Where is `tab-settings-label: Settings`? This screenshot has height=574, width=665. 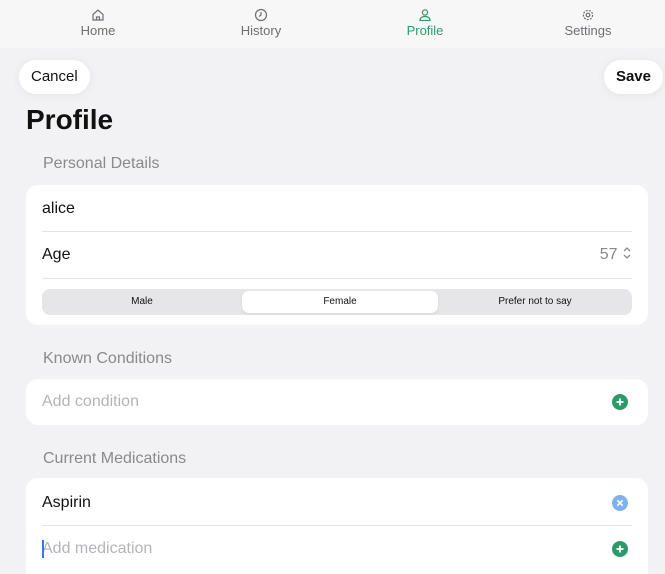
tab-settings-label: Settings is located at coordinates (588, 30).